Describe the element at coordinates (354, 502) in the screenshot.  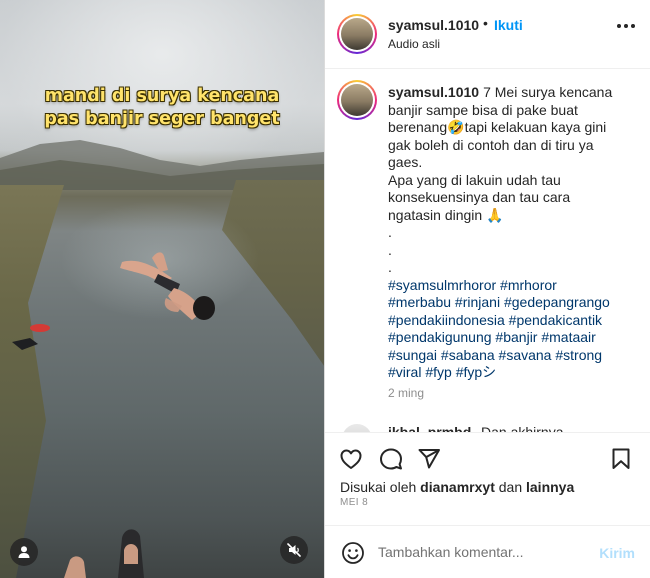
I see `post-date: MEI 8` at that location.